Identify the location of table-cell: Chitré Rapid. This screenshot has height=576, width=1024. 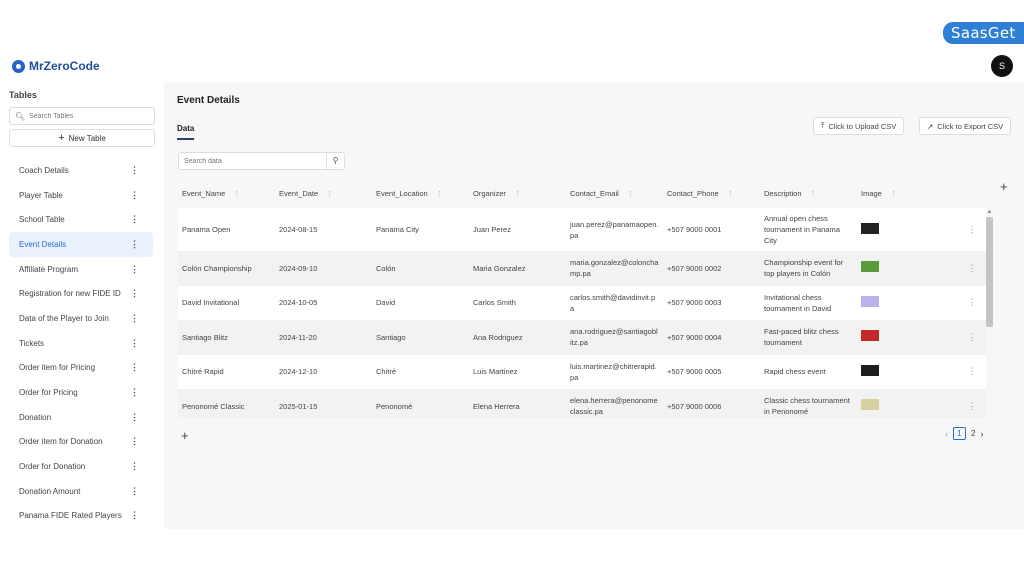
(226, 372).